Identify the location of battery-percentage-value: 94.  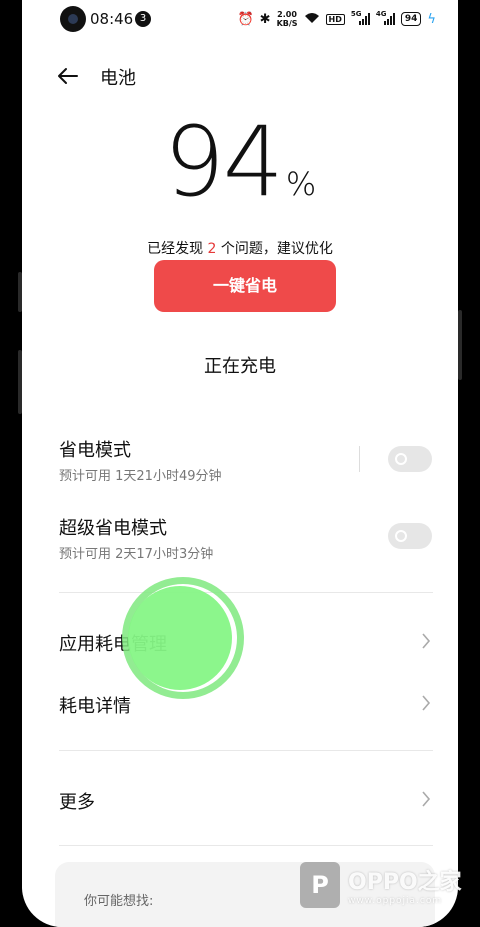
(223, 162).